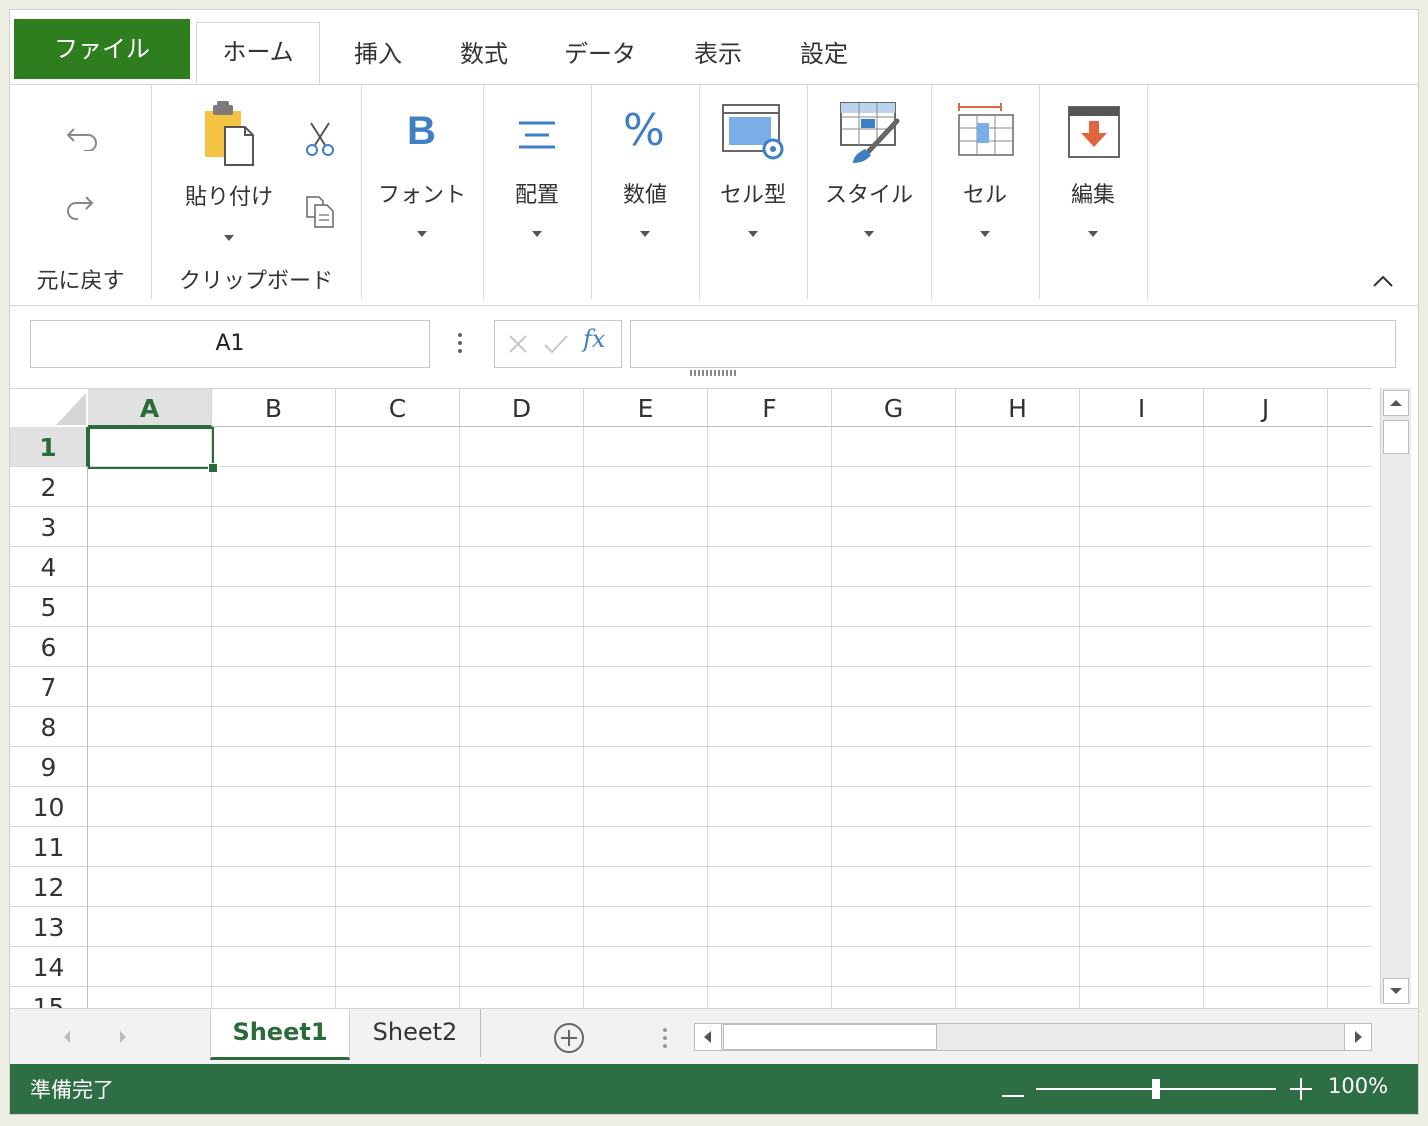  Describe the element at coordinates (665, 1039) in the screenshot. I see `sheet-options-icon` at that location.